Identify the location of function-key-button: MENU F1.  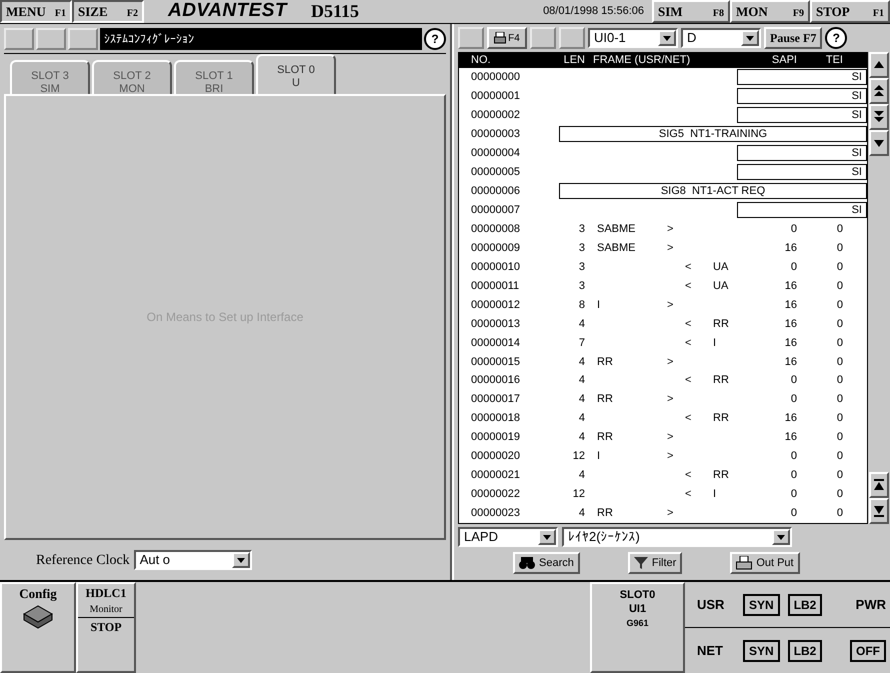
(36, 11).